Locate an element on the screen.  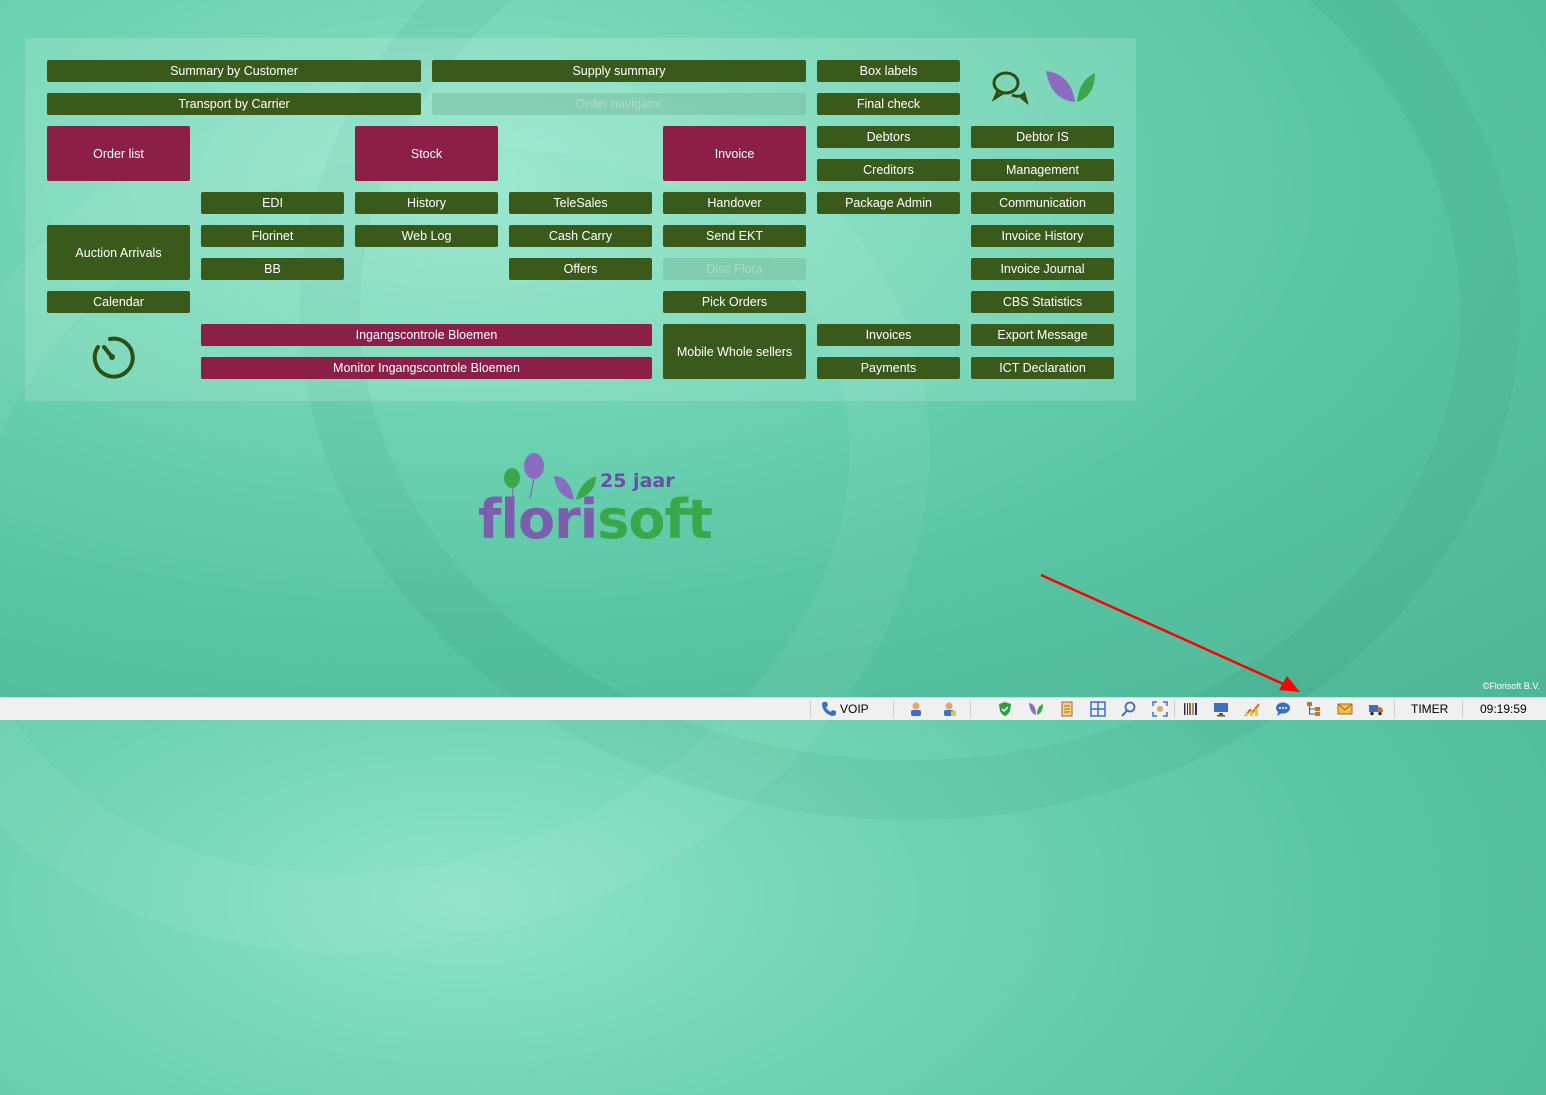
ict-declaration-button: ICT Declaration is located at coordinates (1042, 368).